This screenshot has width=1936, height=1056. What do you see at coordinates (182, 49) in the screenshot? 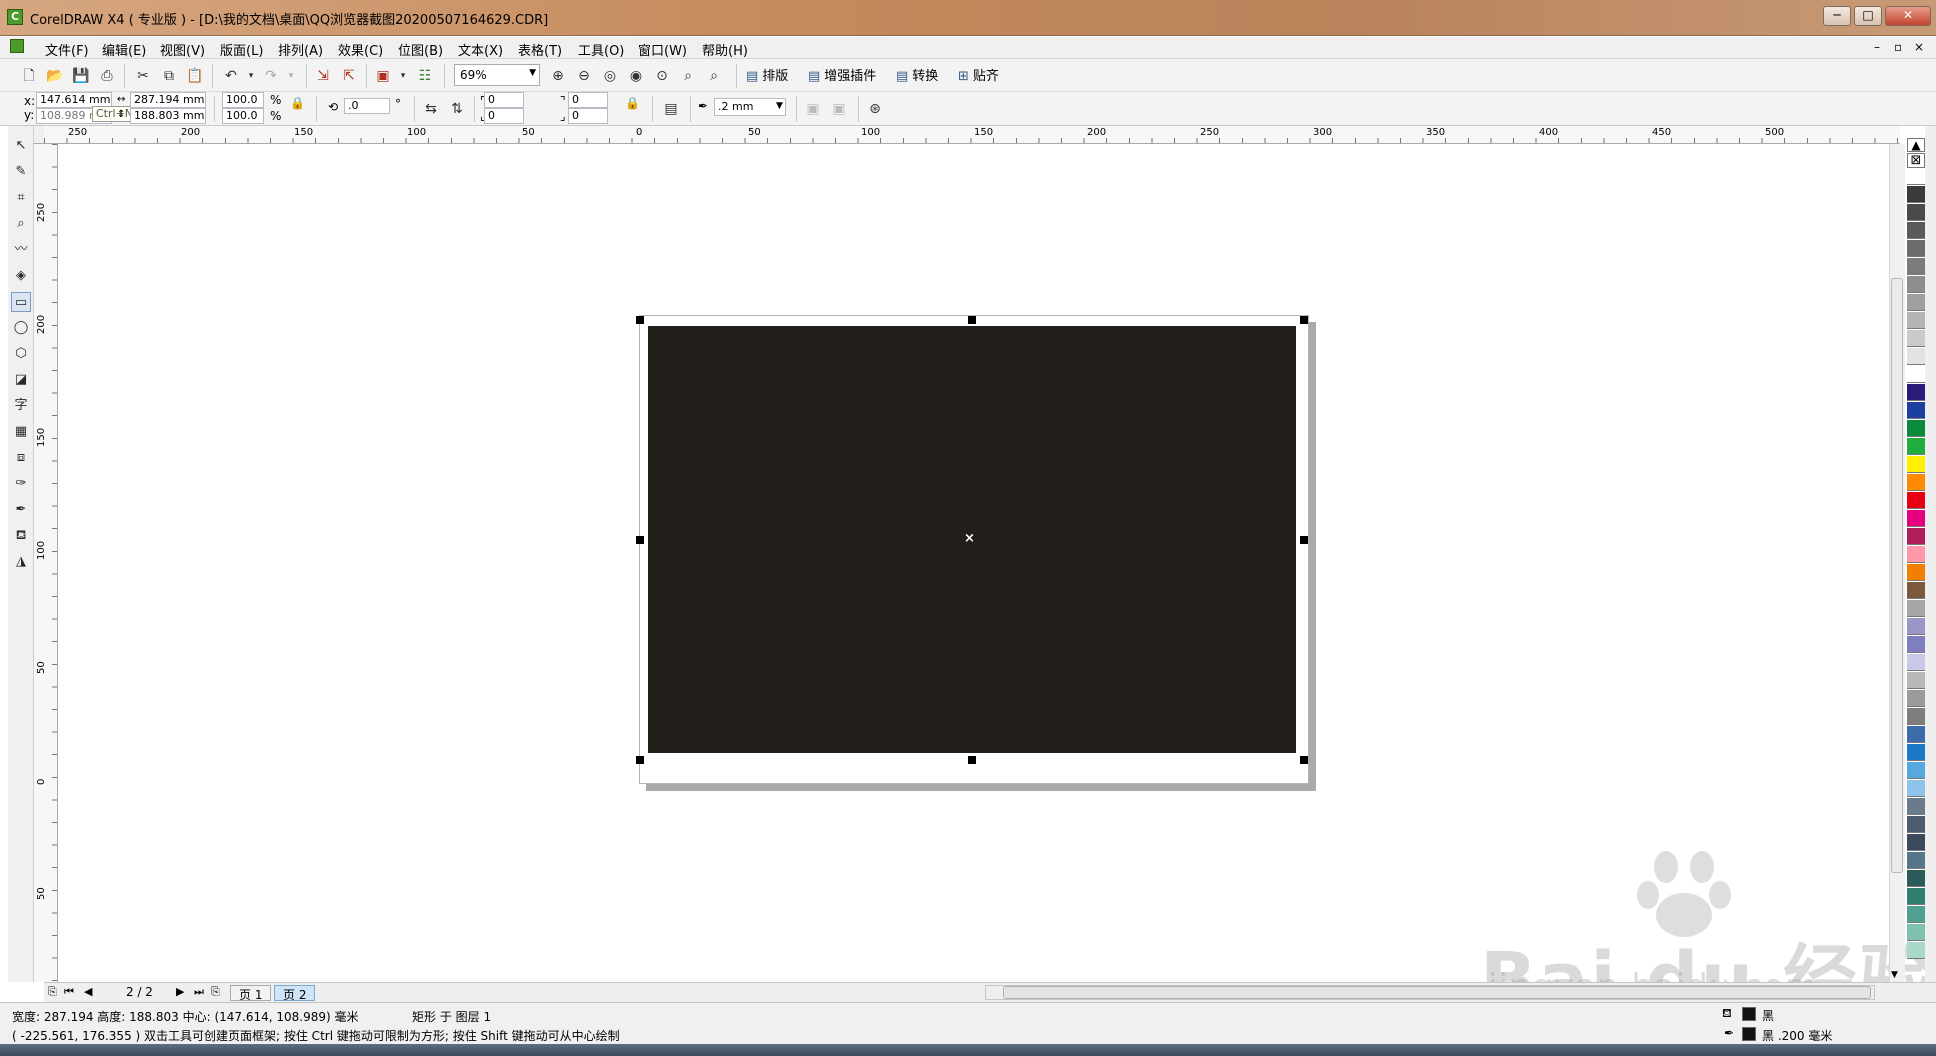
I see `menu-view: 视图(V)` at bounding box center [182, 49].